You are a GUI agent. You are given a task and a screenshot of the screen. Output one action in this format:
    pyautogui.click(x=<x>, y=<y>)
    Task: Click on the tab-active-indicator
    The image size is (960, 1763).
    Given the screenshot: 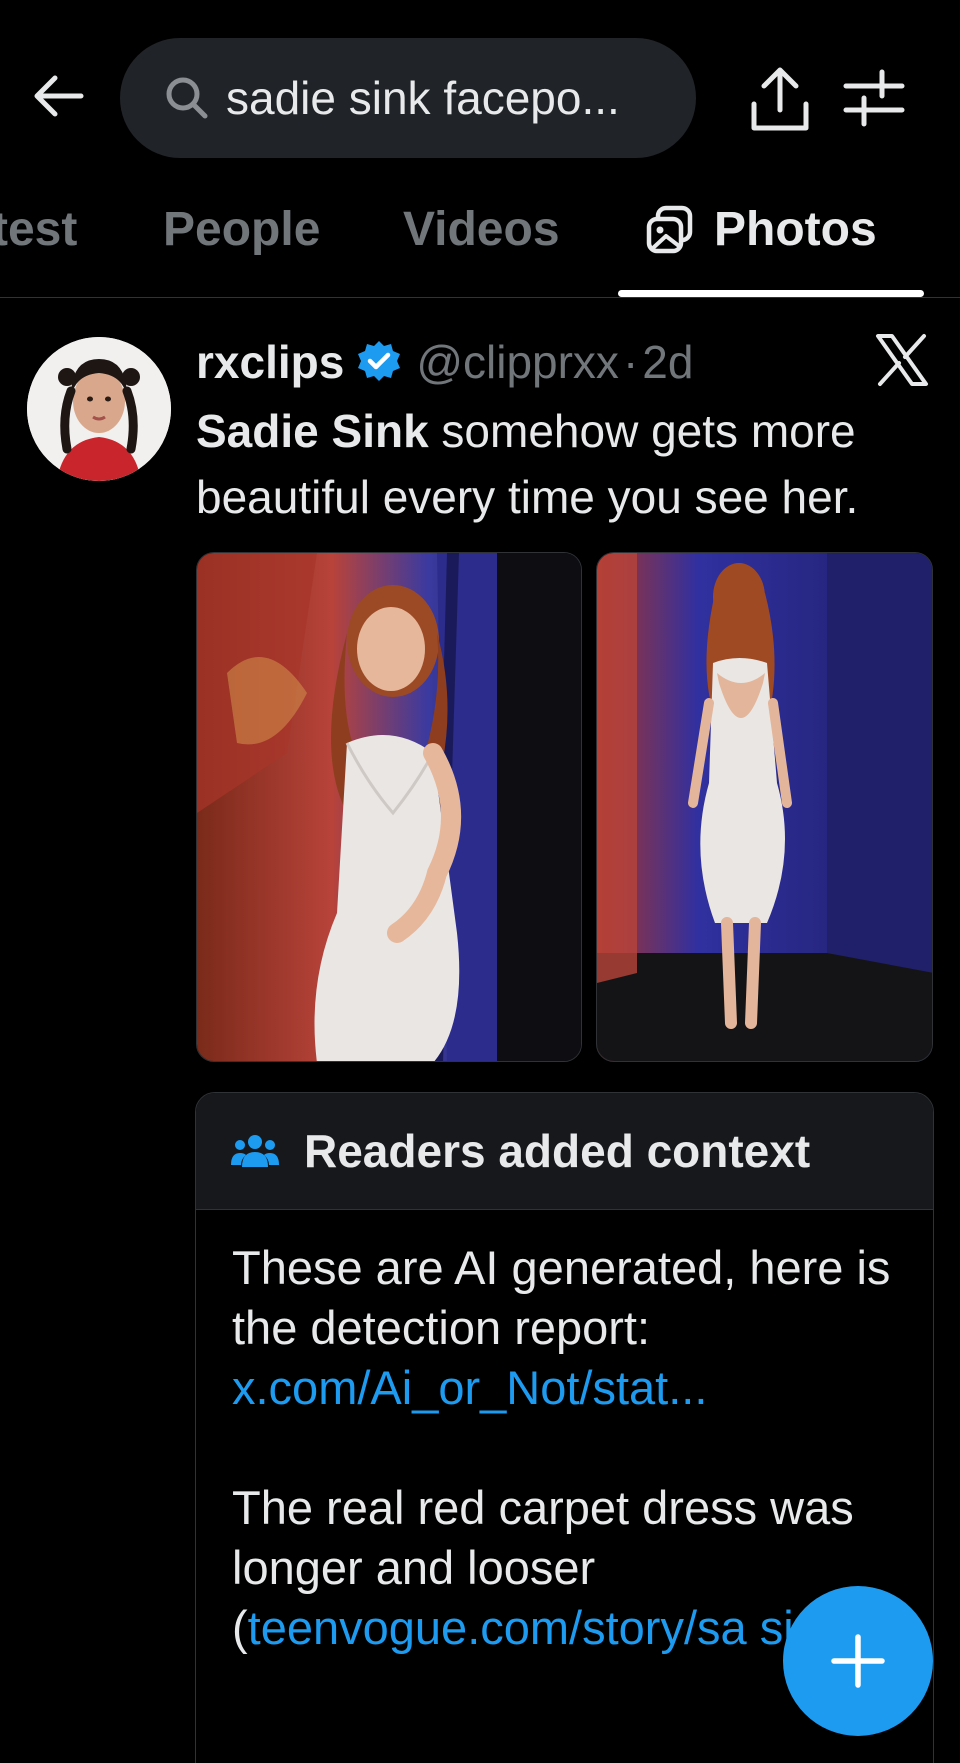 What is the action you would take?
    pyautogui.click(x=771, y=293)
    